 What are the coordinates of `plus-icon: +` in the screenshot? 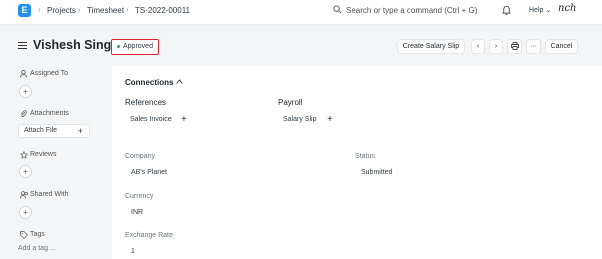 It's located at (80, 131).